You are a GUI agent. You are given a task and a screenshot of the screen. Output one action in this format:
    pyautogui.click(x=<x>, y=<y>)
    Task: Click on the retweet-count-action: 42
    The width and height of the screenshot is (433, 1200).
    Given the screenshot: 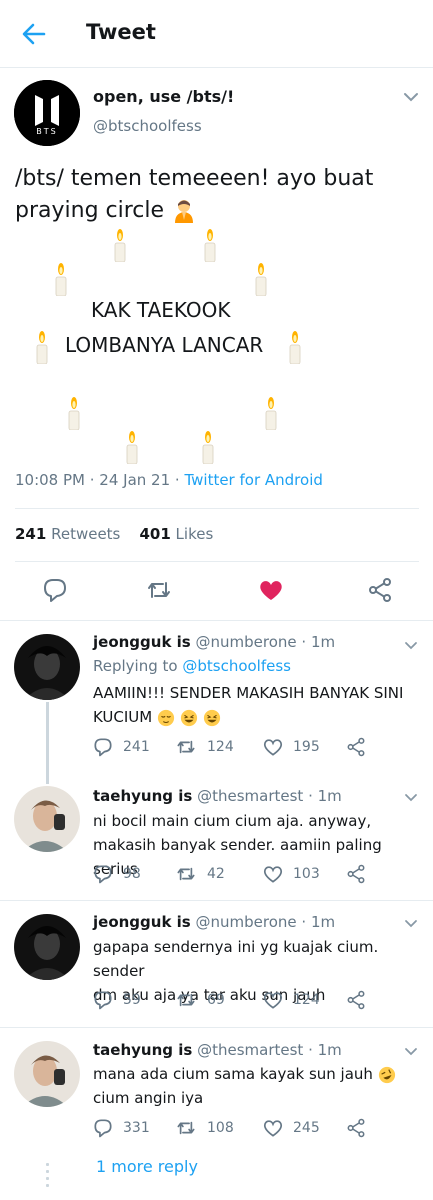 What is the action you would take?
    pyautogui.click(x=200, y=874)
    